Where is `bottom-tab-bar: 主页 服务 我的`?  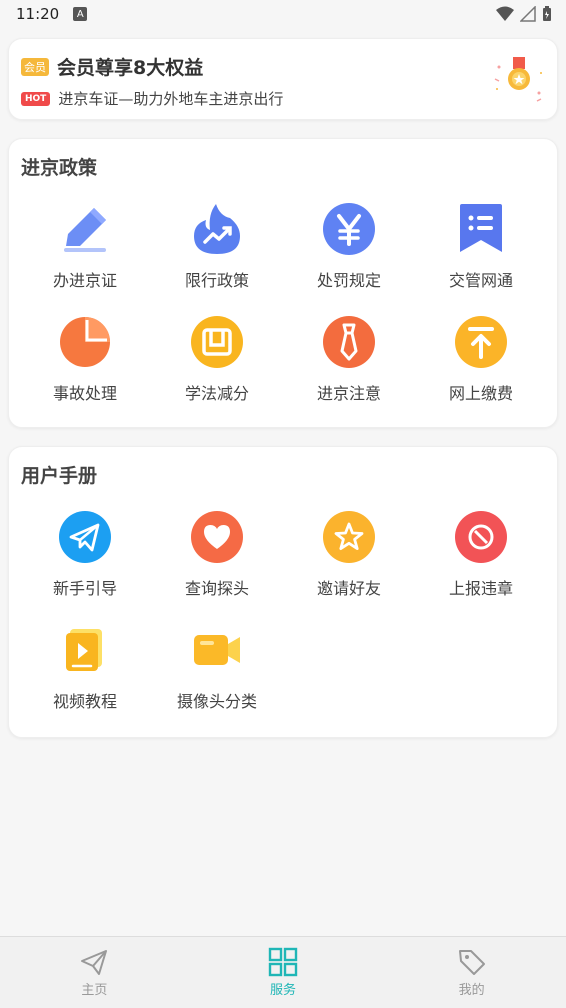
bottom-tab-bar: 主页 服务 我的 is located at coordinates (283, 972).